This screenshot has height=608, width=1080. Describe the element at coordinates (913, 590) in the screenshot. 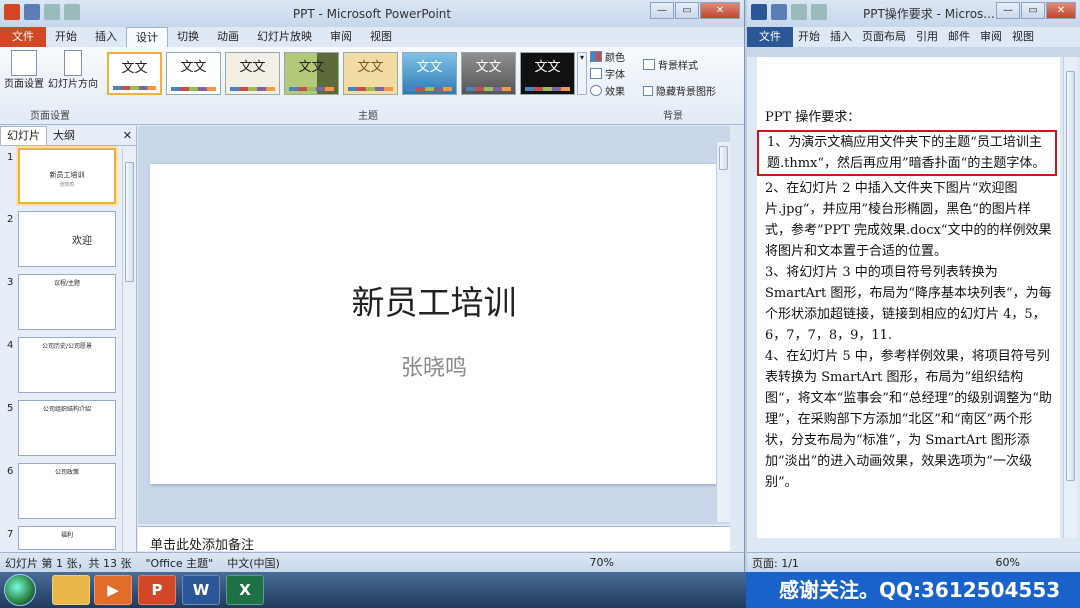

I see `promo-banner: 感谢关注。QQ:3612504553` at that location.